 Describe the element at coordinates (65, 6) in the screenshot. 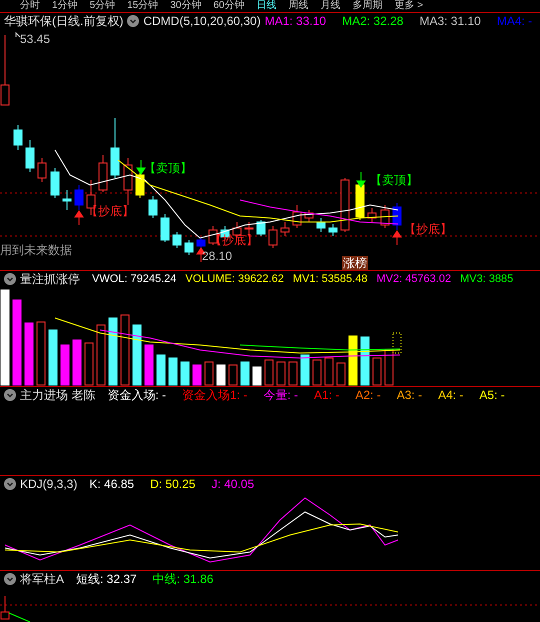

I see `period-tab: 1分钟` at that location.